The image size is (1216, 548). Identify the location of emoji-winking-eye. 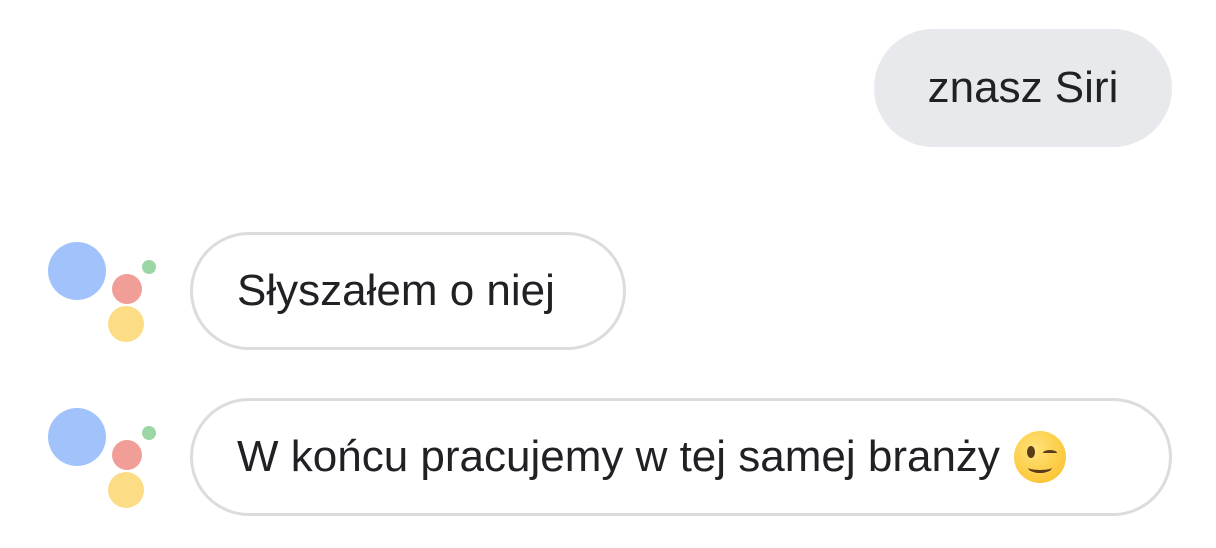
(1049, 453).